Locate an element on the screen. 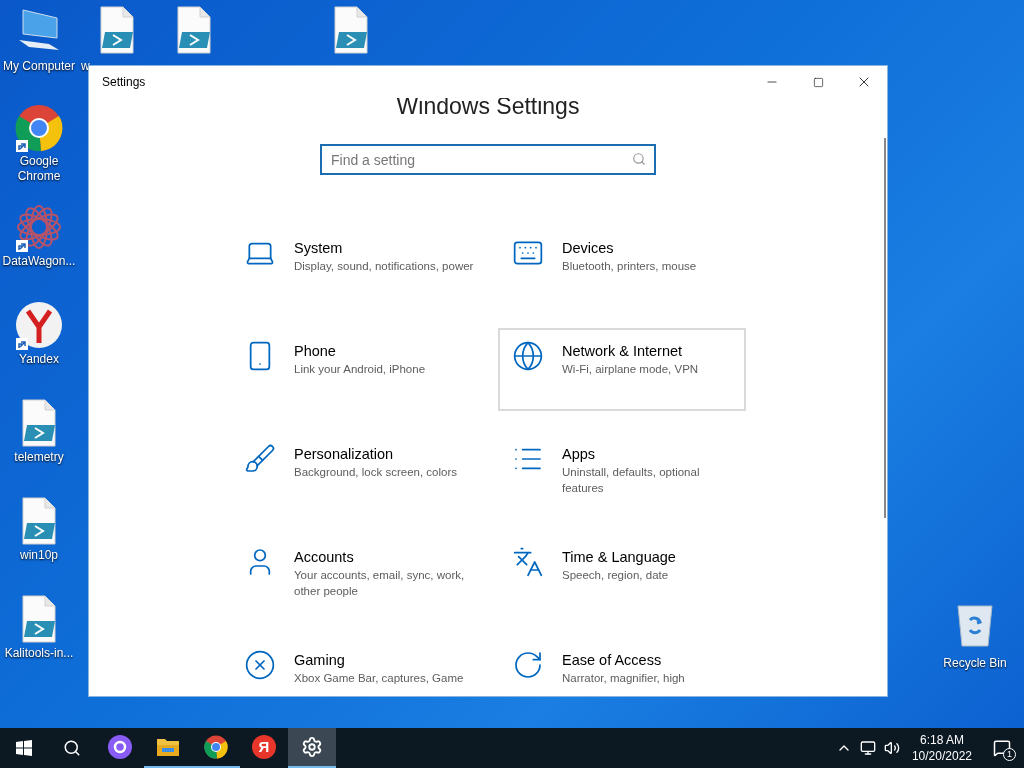 The width and height of the screenshot is (1024, 768). settings-category: Phone Link your Android, iPhone is located at coordinates (354, 369).